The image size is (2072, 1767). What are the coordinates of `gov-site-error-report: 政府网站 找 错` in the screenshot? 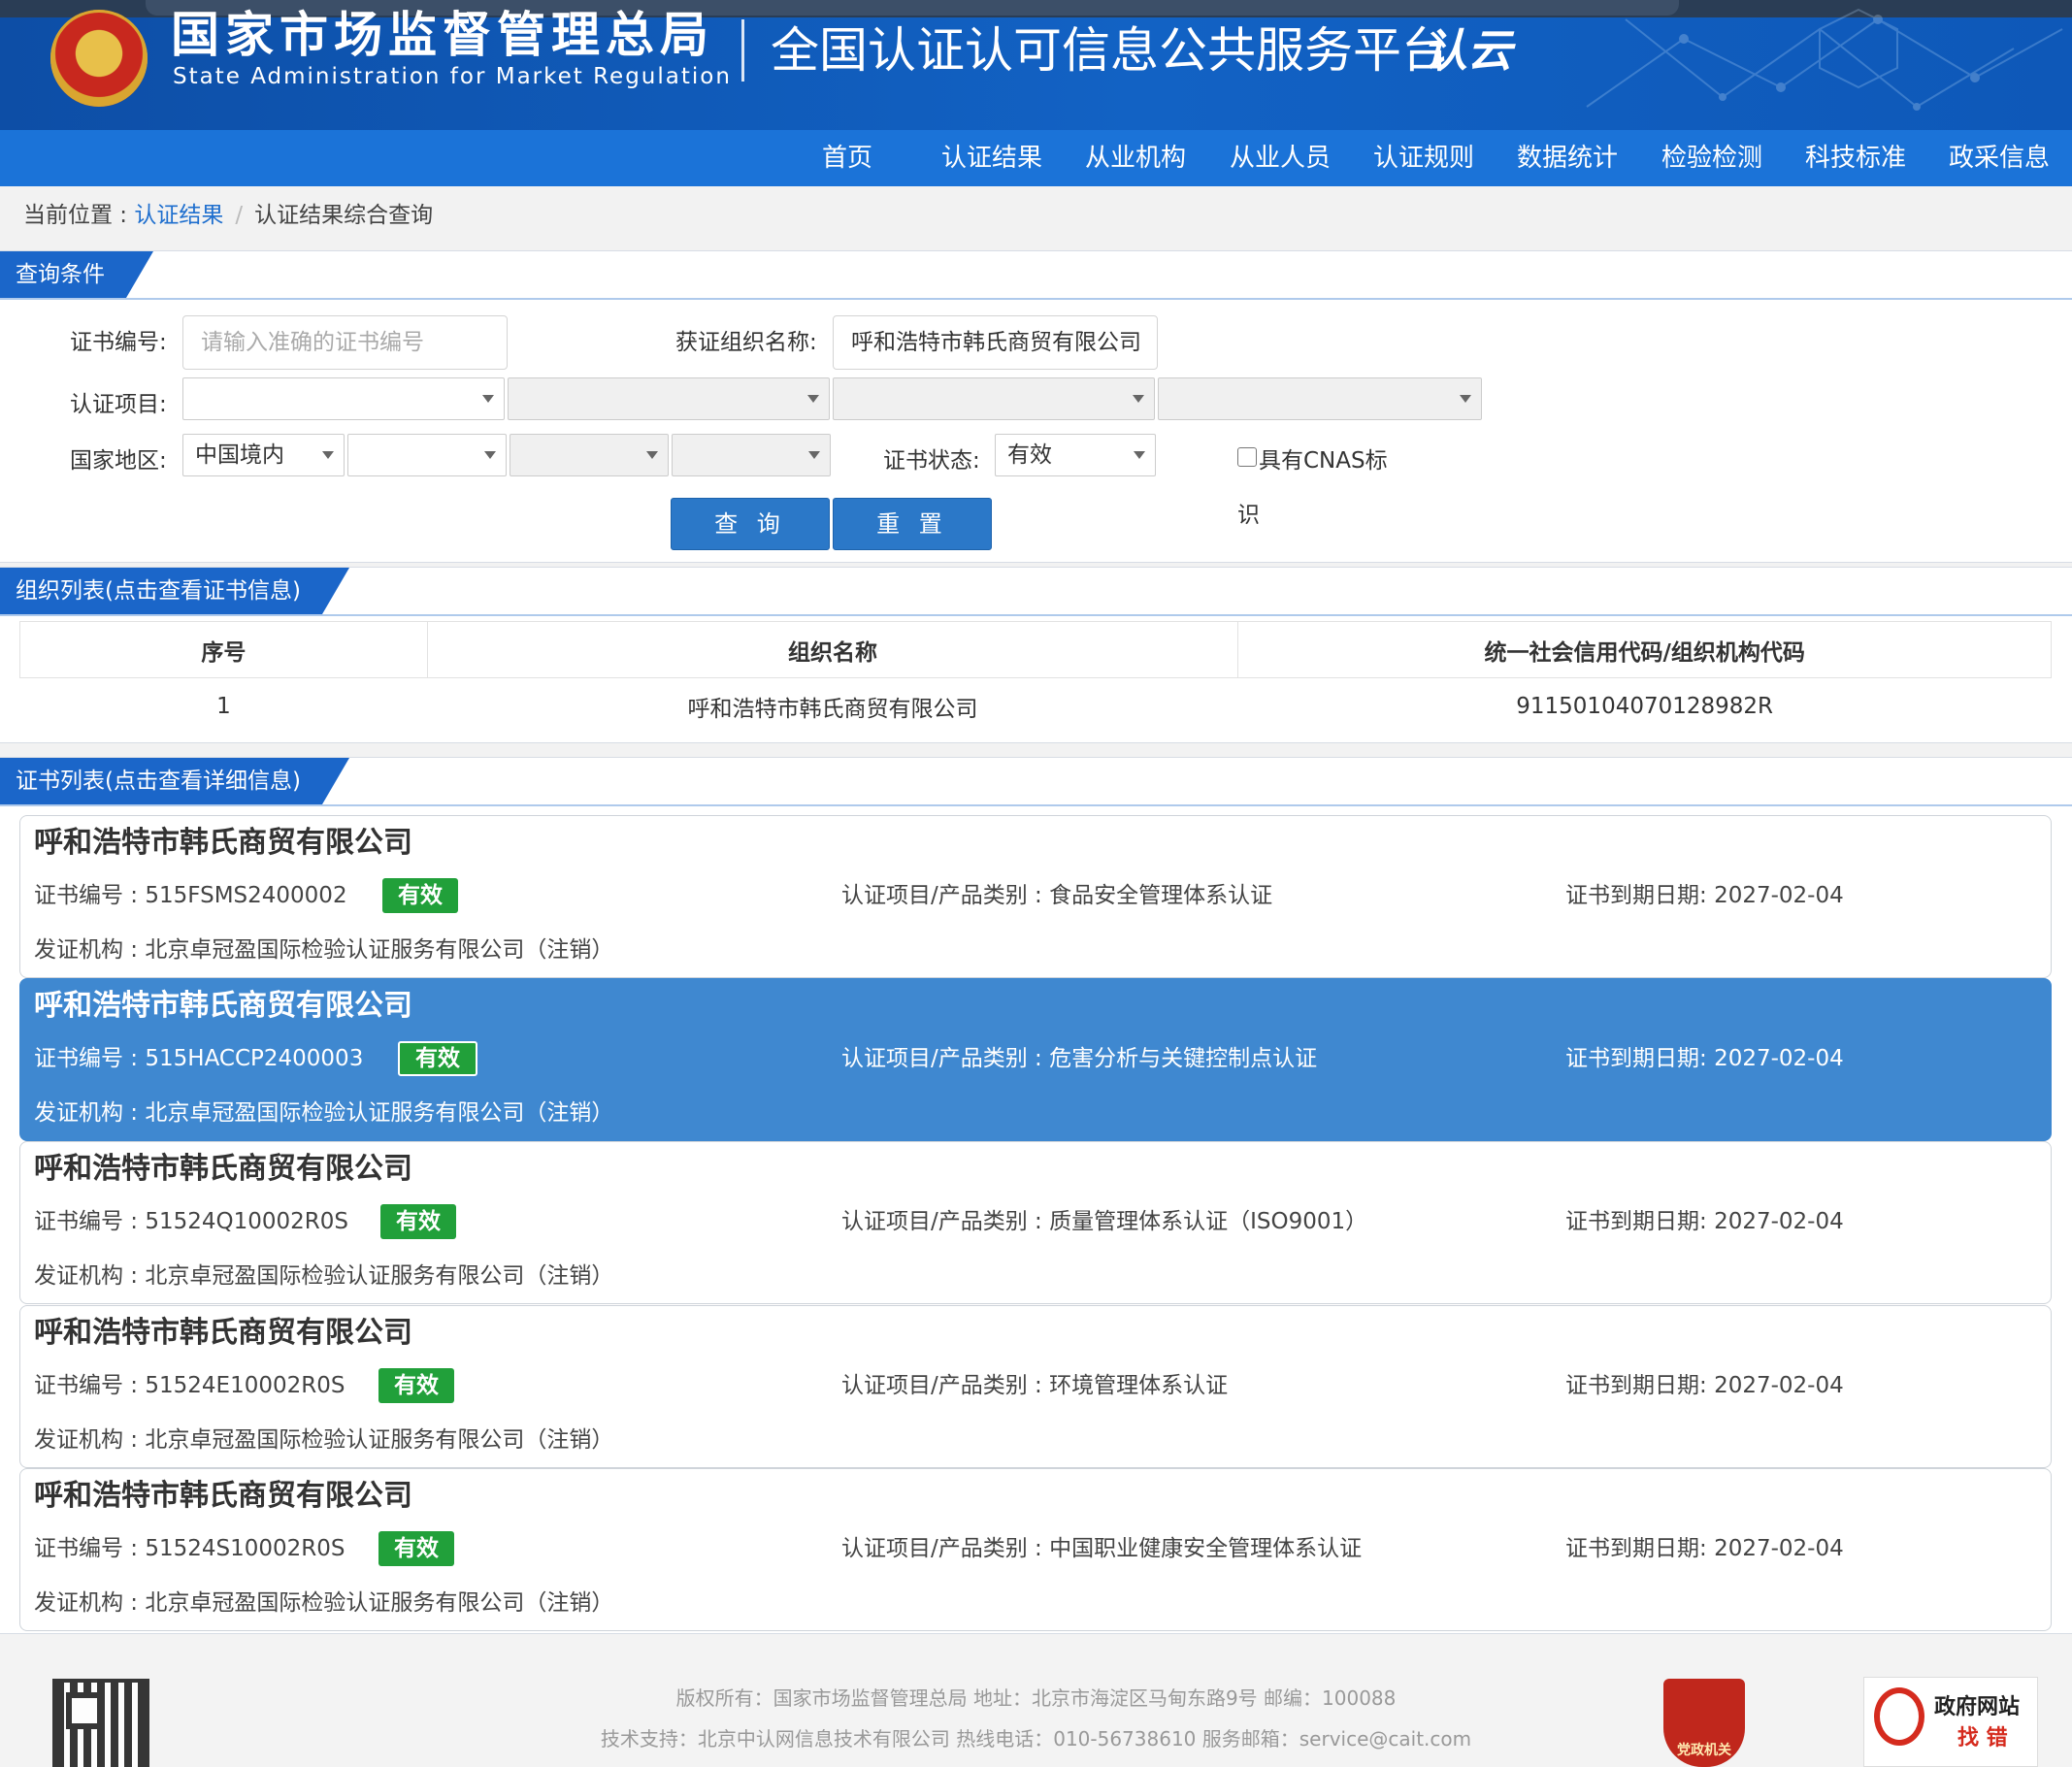 It's located at (1951, 1722).